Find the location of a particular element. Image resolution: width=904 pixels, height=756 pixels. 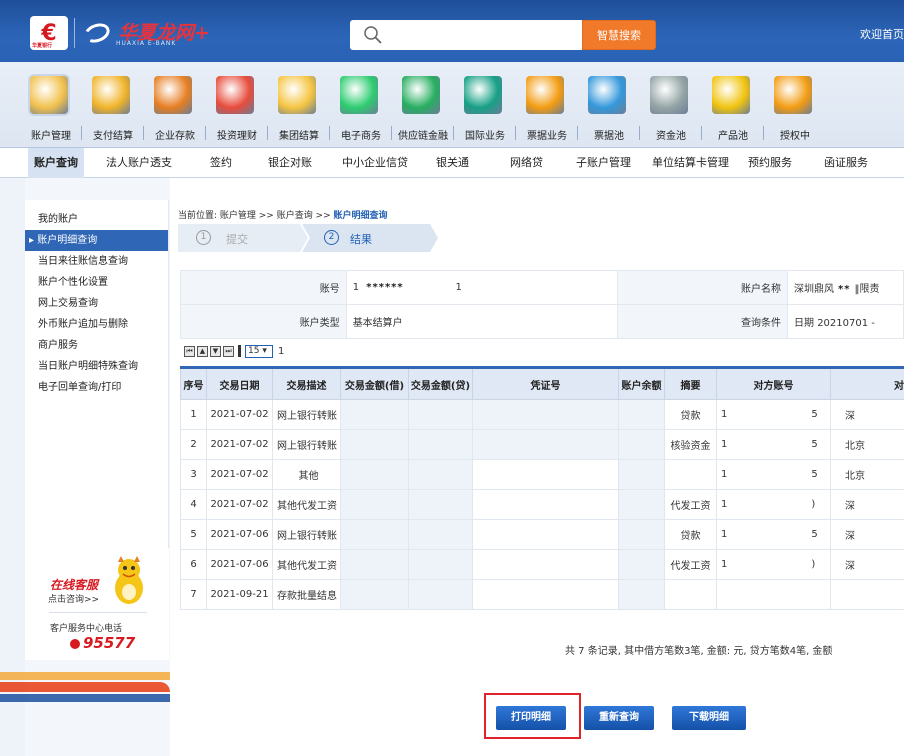

account-value: 1 ****** 1 is located at coordinates (482, 287).